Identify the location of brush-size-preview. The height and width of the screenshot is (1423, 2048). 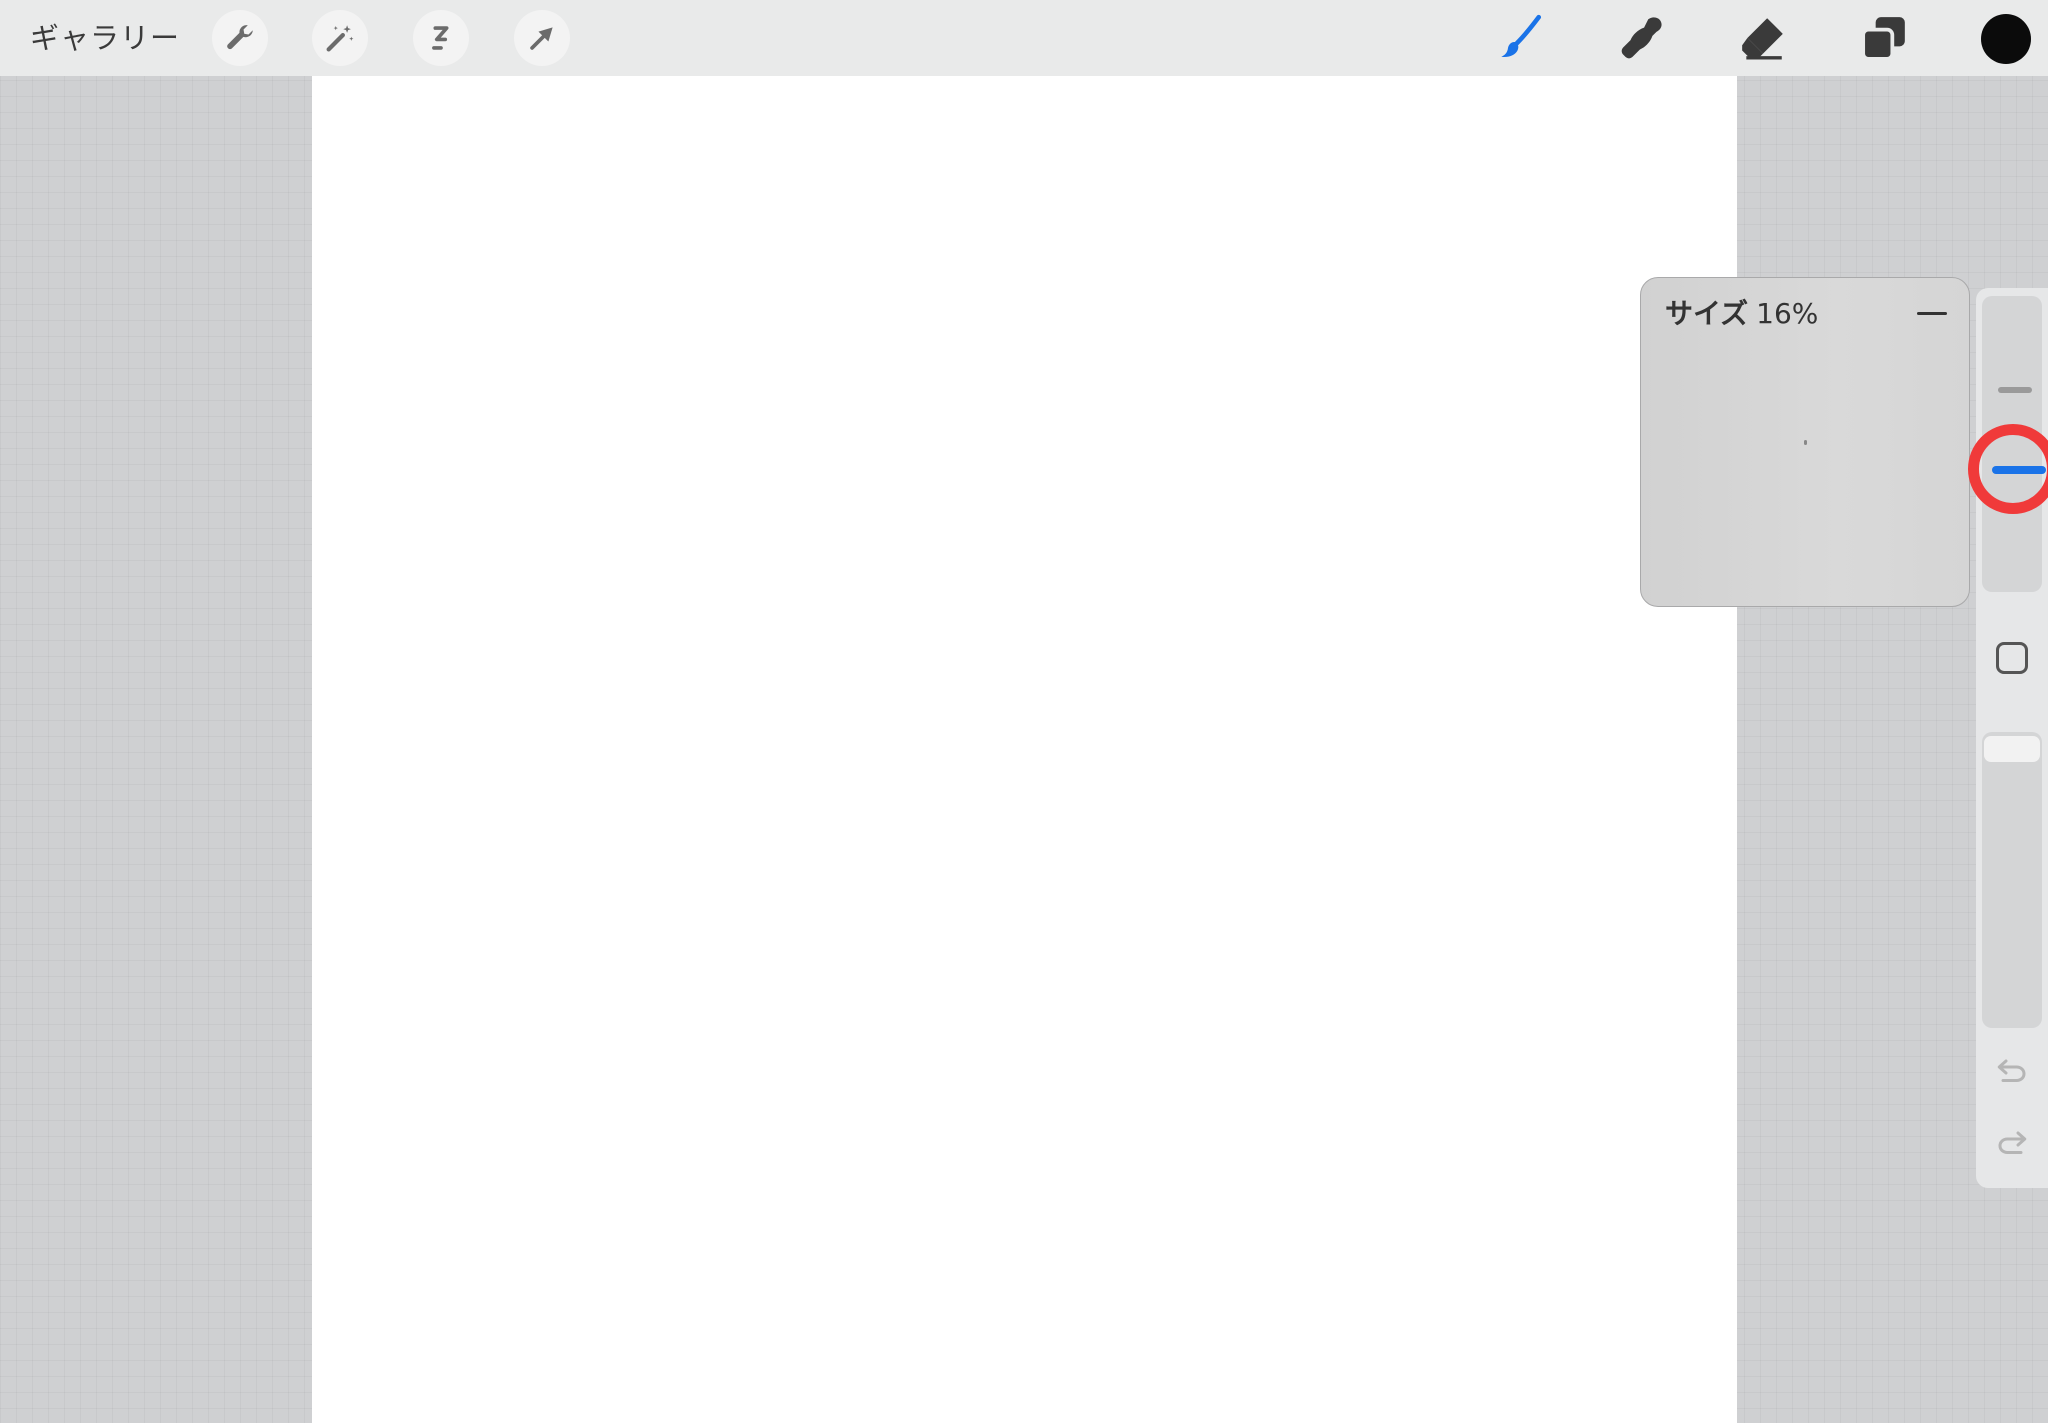
(1805, 442).